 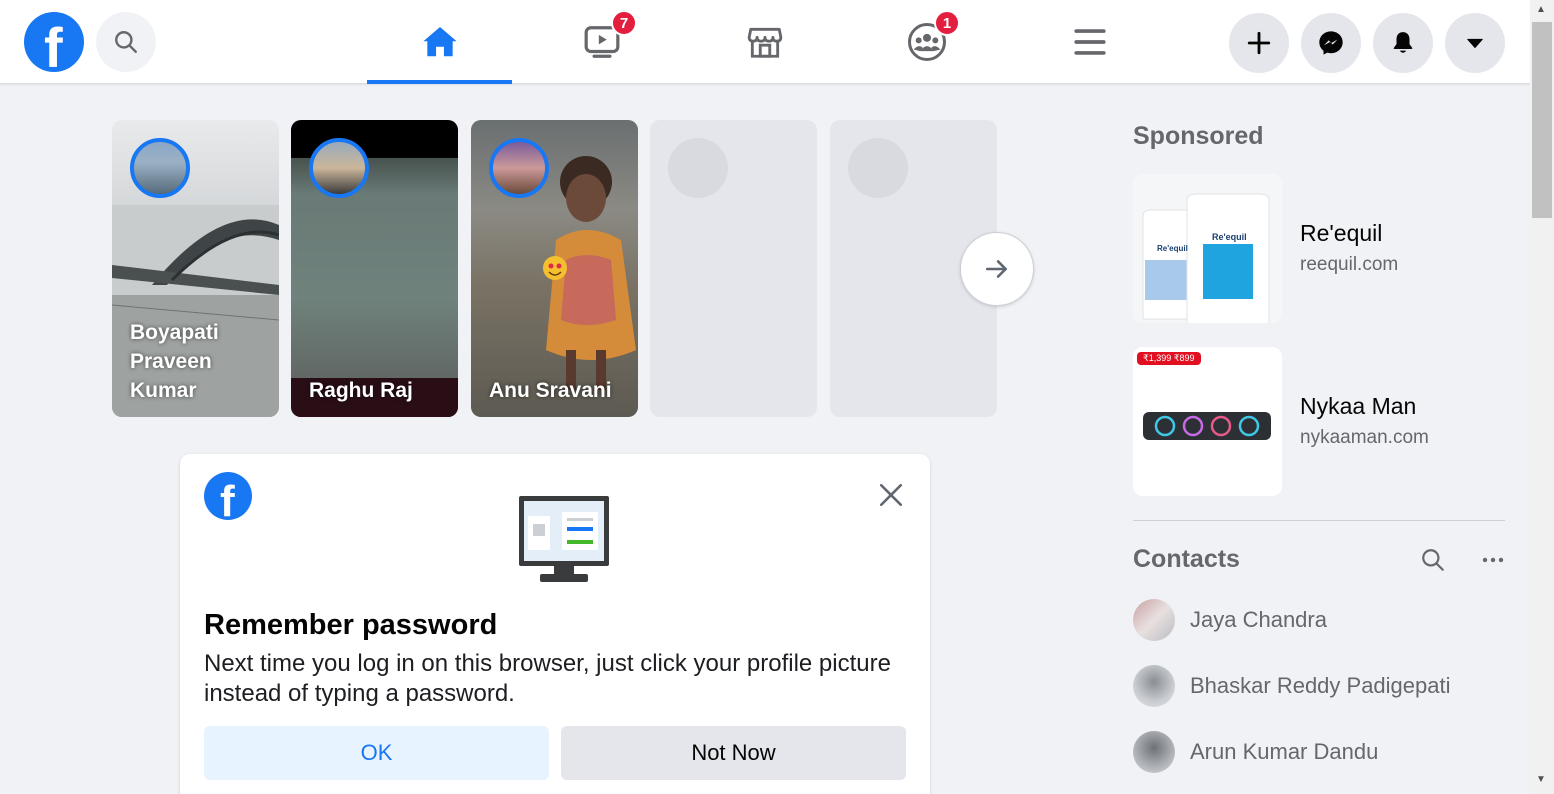 I want to click on ad-url: reequil.com, so click(x=1349, y=264).